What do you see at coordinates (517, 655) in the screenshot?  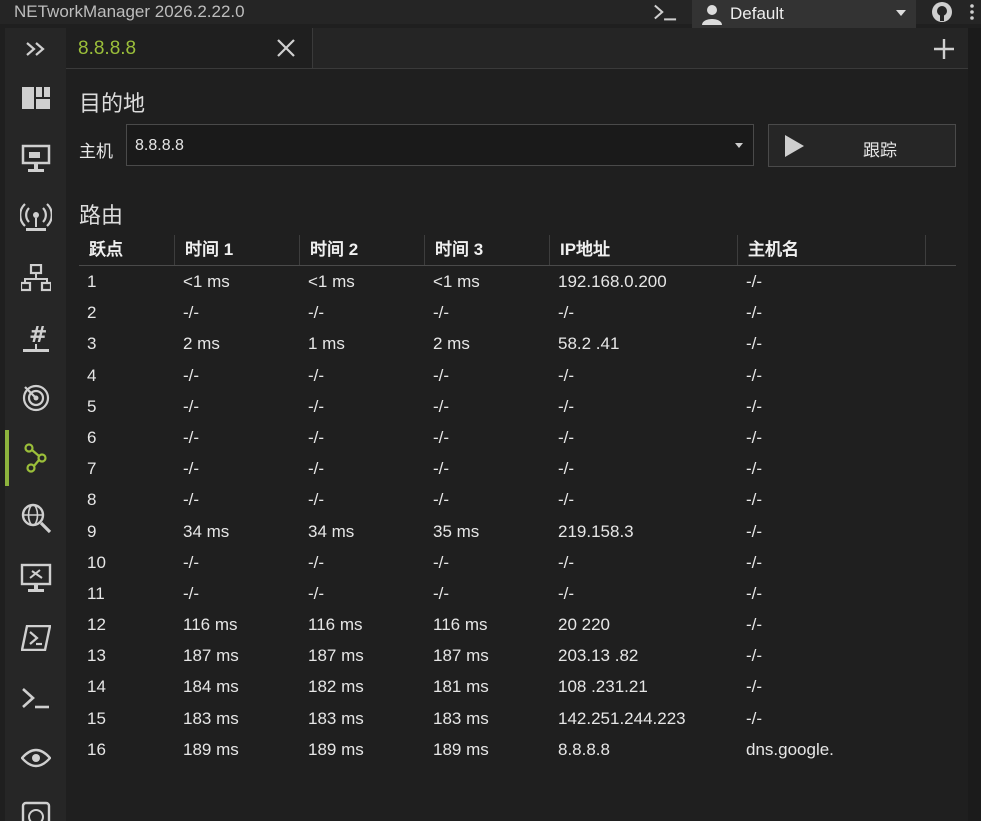 I see `table-row: 13 187 ms 187 ms 187 ms 203.13 .82 -/-` at bounding box center [517, 655].